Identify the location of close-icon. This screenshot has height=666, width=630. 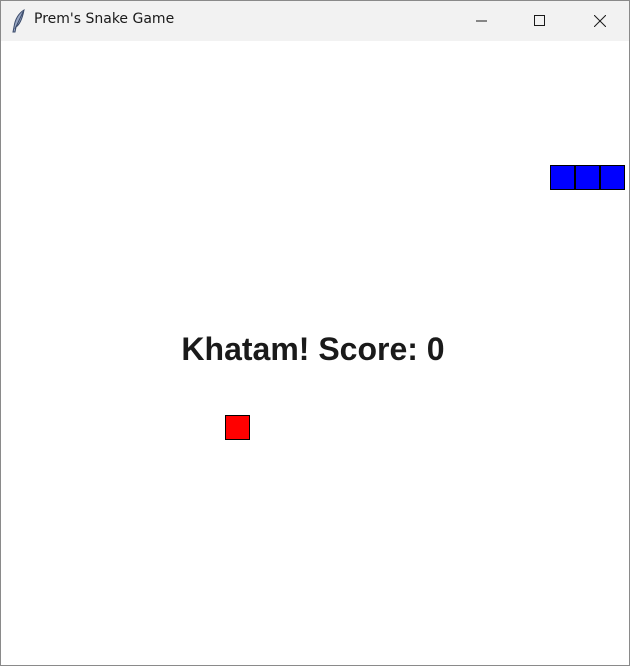
(600, 21).